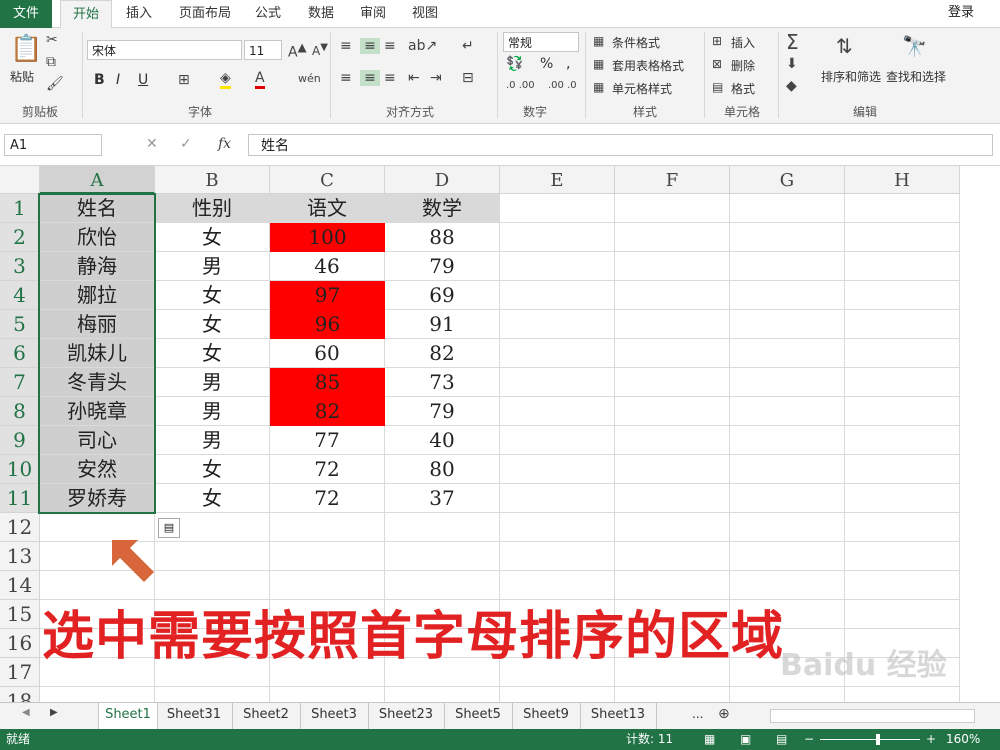 Image resolution: width=1000 pixels, height=750 pixels. Describe the element at coordinates (442, 208) in the screenshot. I see `header-cell: 数学` at that location.